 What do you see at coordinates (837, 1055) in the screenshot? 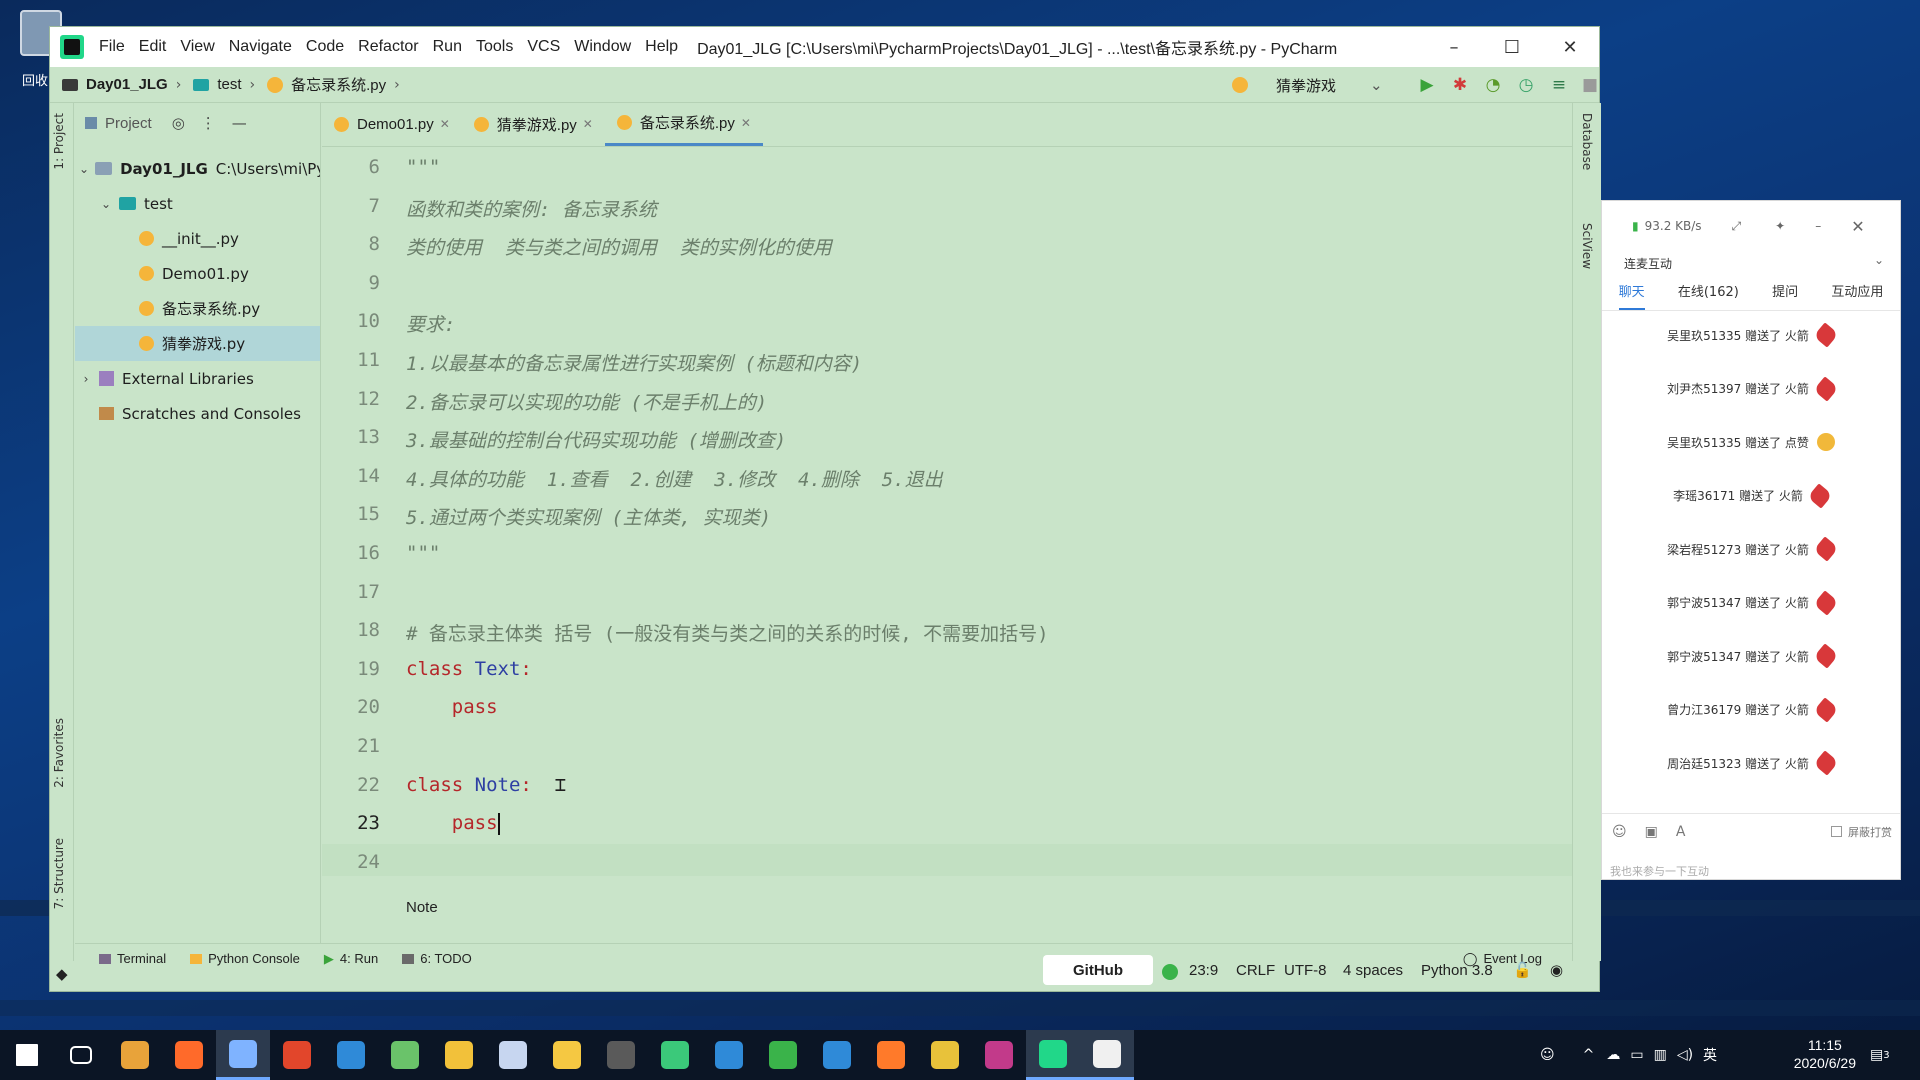
I see `edge-icon` at bounding box center [837, 1055].